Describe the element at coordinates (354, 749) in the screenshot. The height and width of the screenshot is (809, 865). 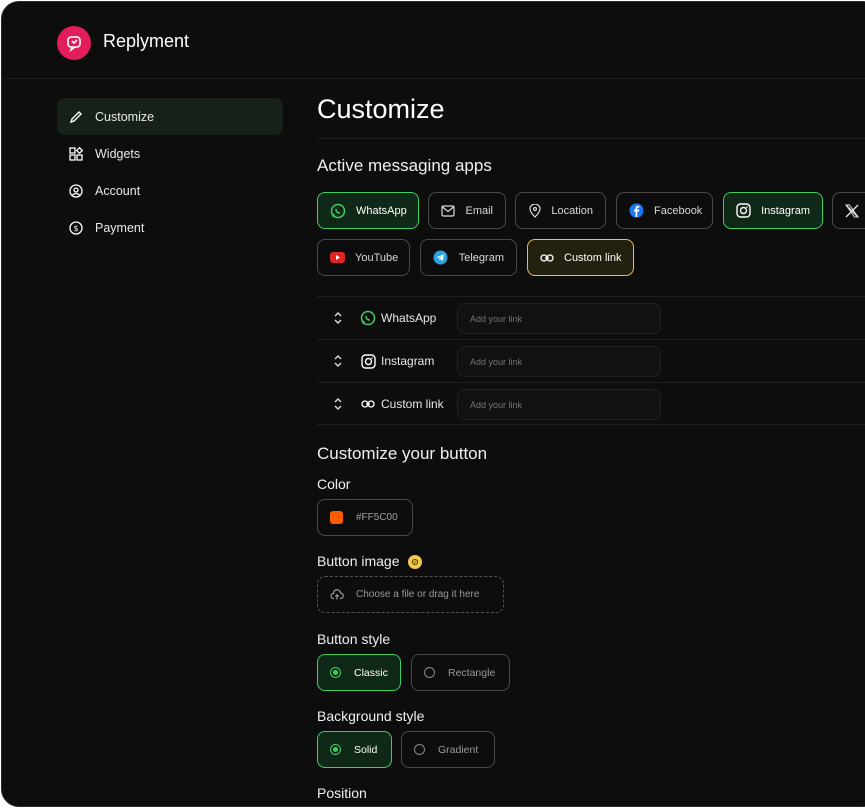
I see `radio-solid: Solid` at that location.